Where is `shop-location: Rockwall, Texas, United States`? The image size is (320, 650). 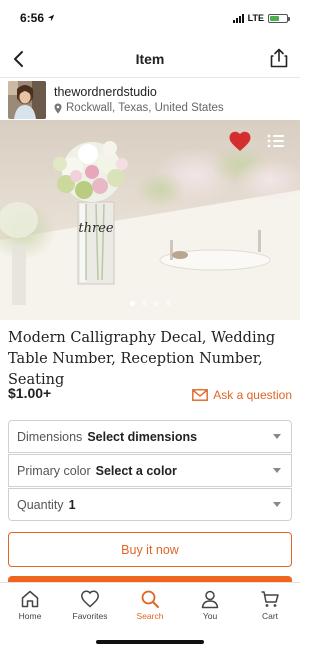 shop-location: Rockwall, Texas, United States is located at coordinates (139, 108).